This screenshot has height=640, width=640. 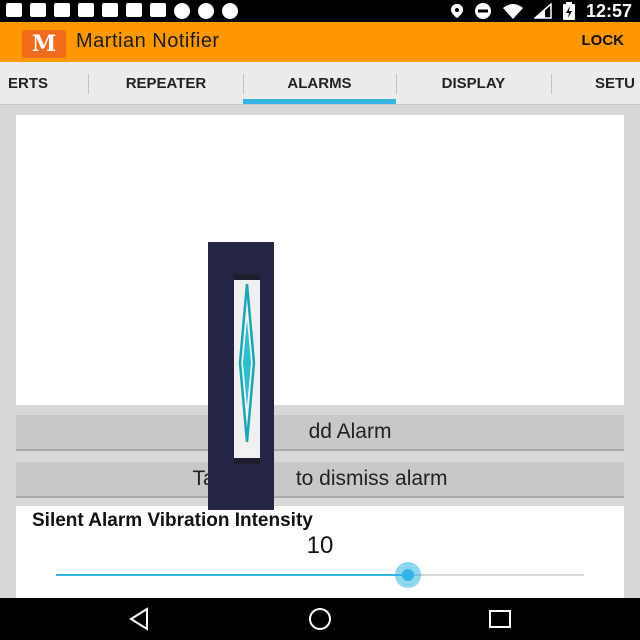 What do you see at coordinates (568, 11) in the screenshot?
I see `battery-charging-icon` at bounding box center [568, 11].